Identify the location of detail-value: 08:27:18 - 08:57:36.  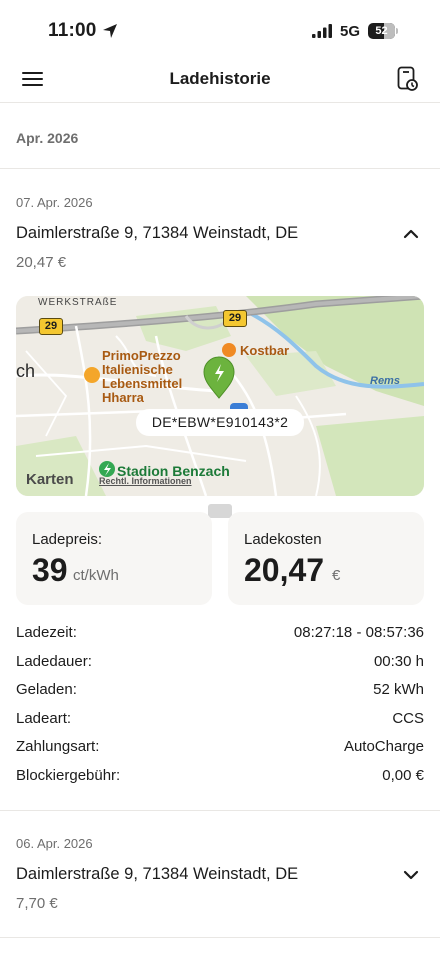
(358, 632).